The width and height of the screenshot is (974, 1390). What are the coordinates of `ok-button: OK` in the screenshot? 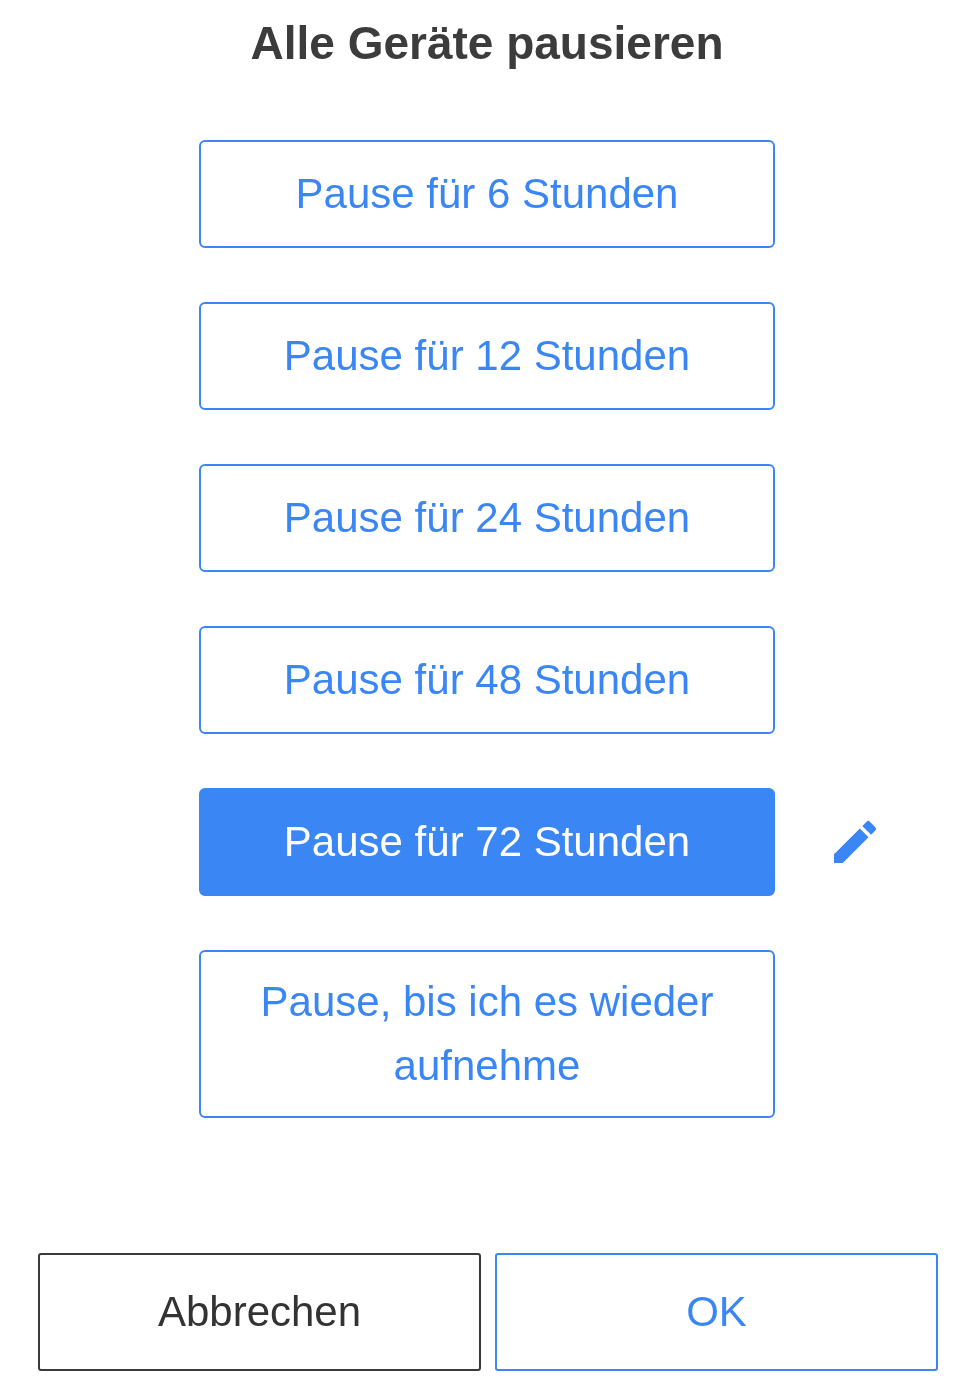 It's located at (716, 1312).